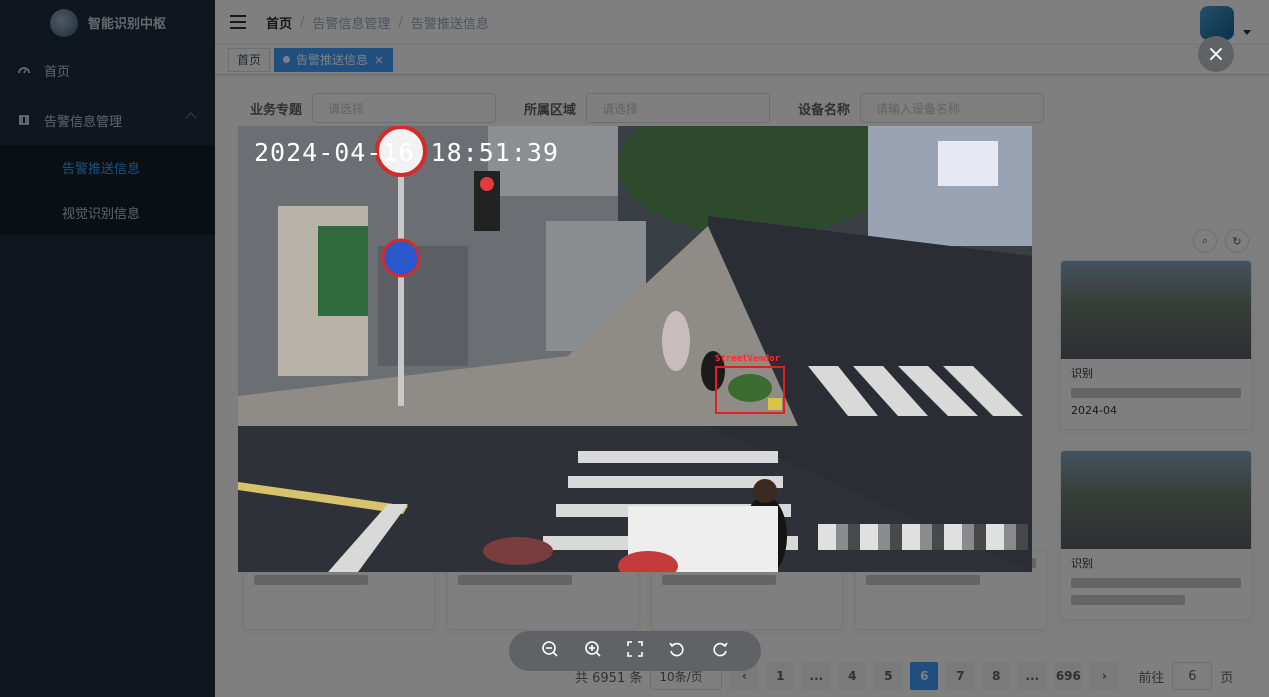 The width and height of the screenshot is (1269, 697). I want to click on zoom-out-icon, so click(550, 651).